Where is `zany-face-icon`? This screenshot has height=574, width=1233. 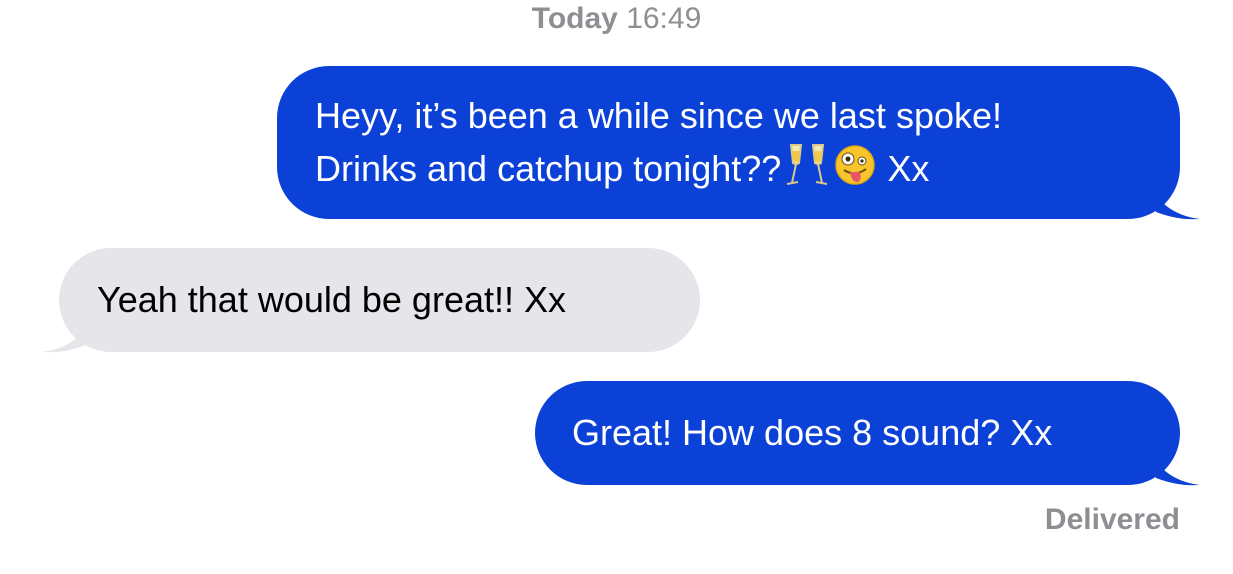 zany-face-icon is located at coordinates (855, 170).